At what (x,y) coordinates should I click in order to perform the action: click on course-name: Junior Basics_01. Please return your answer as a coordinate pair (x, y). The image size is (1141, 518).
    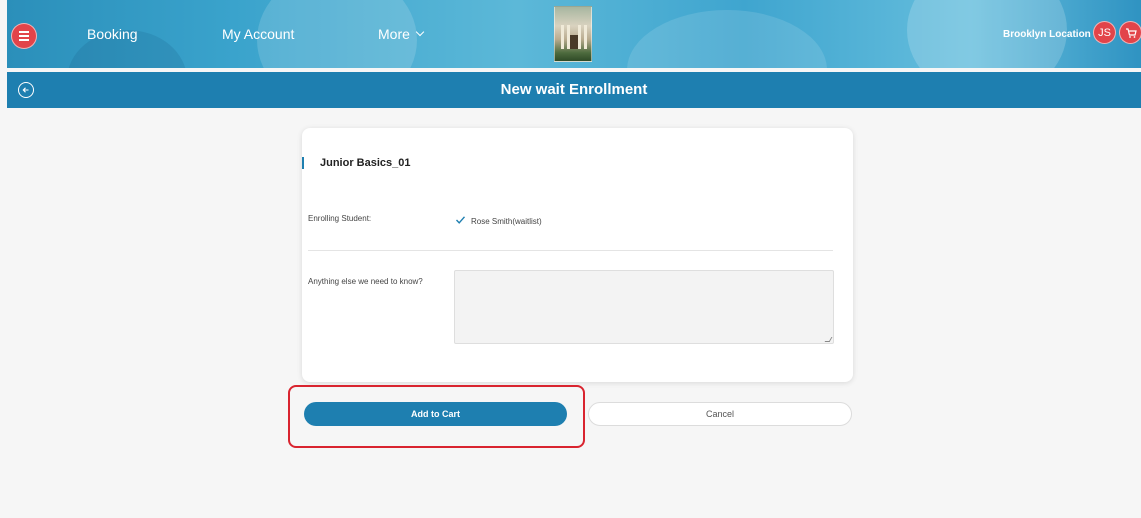
    Looking at the image, I should click on (365, 163).